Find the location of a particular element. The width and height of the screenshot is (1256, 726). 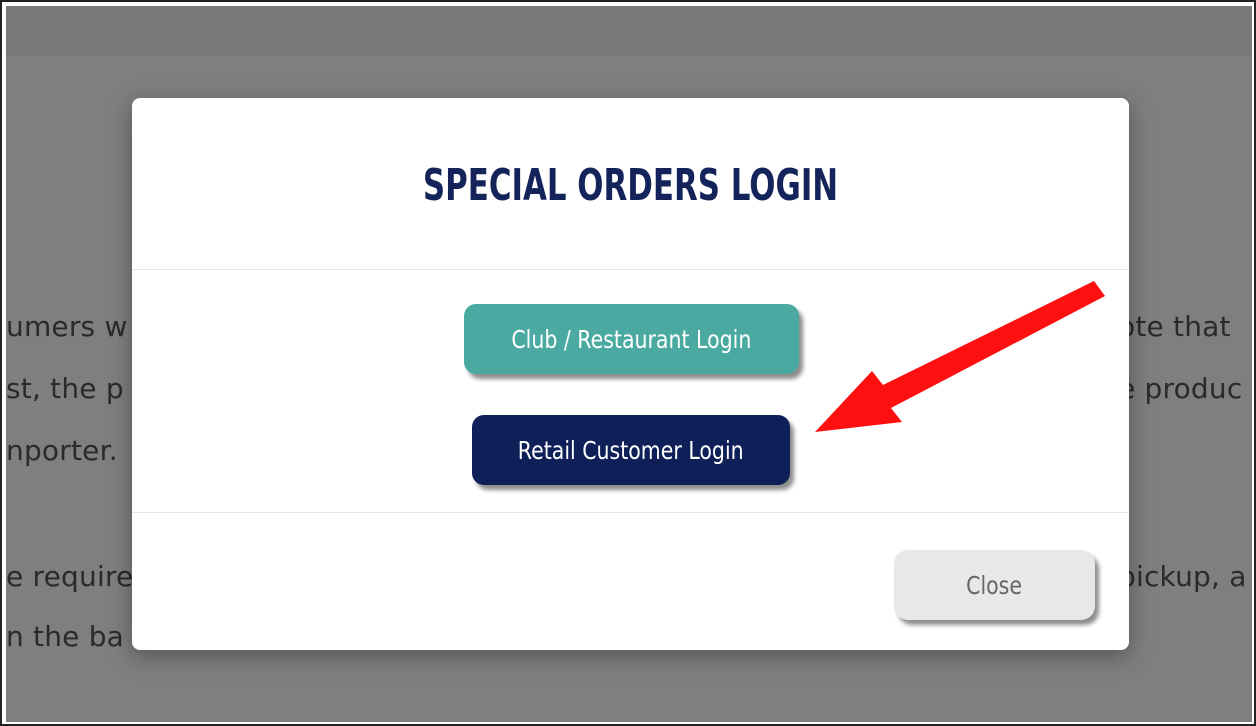

close-button-label: Close is located at coordinates (994, 585).